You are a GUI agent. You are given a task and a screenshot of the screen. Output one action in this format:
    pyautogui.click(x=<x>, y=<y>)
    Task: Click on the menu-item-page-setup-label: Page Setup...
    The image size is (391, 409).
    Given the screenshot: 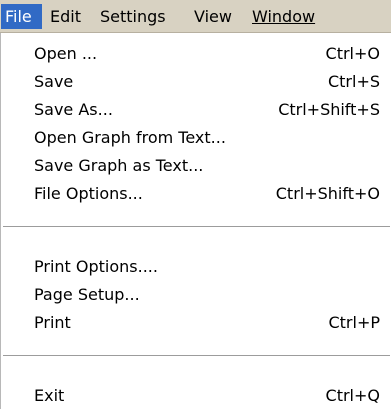 What is the action you would take?
    pyautogui.click(x=87, y=294)
    